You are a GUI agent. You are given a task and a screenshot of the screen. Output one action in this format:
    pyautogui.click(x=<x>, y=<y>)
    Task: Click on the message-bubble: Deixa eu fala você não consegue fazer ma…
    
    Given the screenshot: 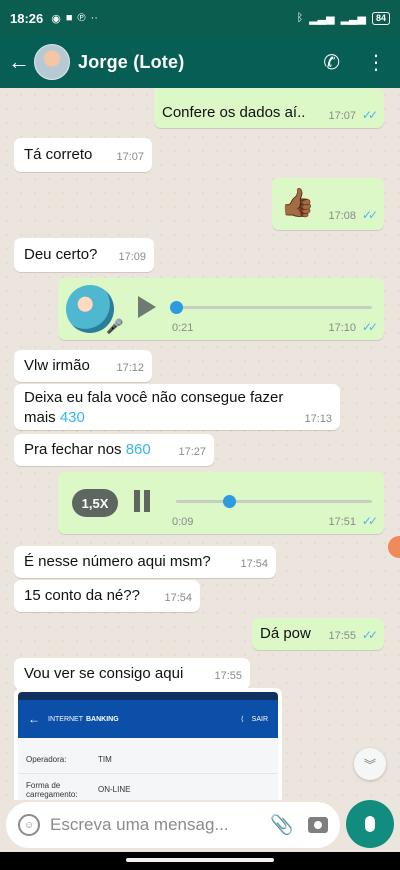 What is the action you would take?
    pyautogui.click(x=177, y=407)
    